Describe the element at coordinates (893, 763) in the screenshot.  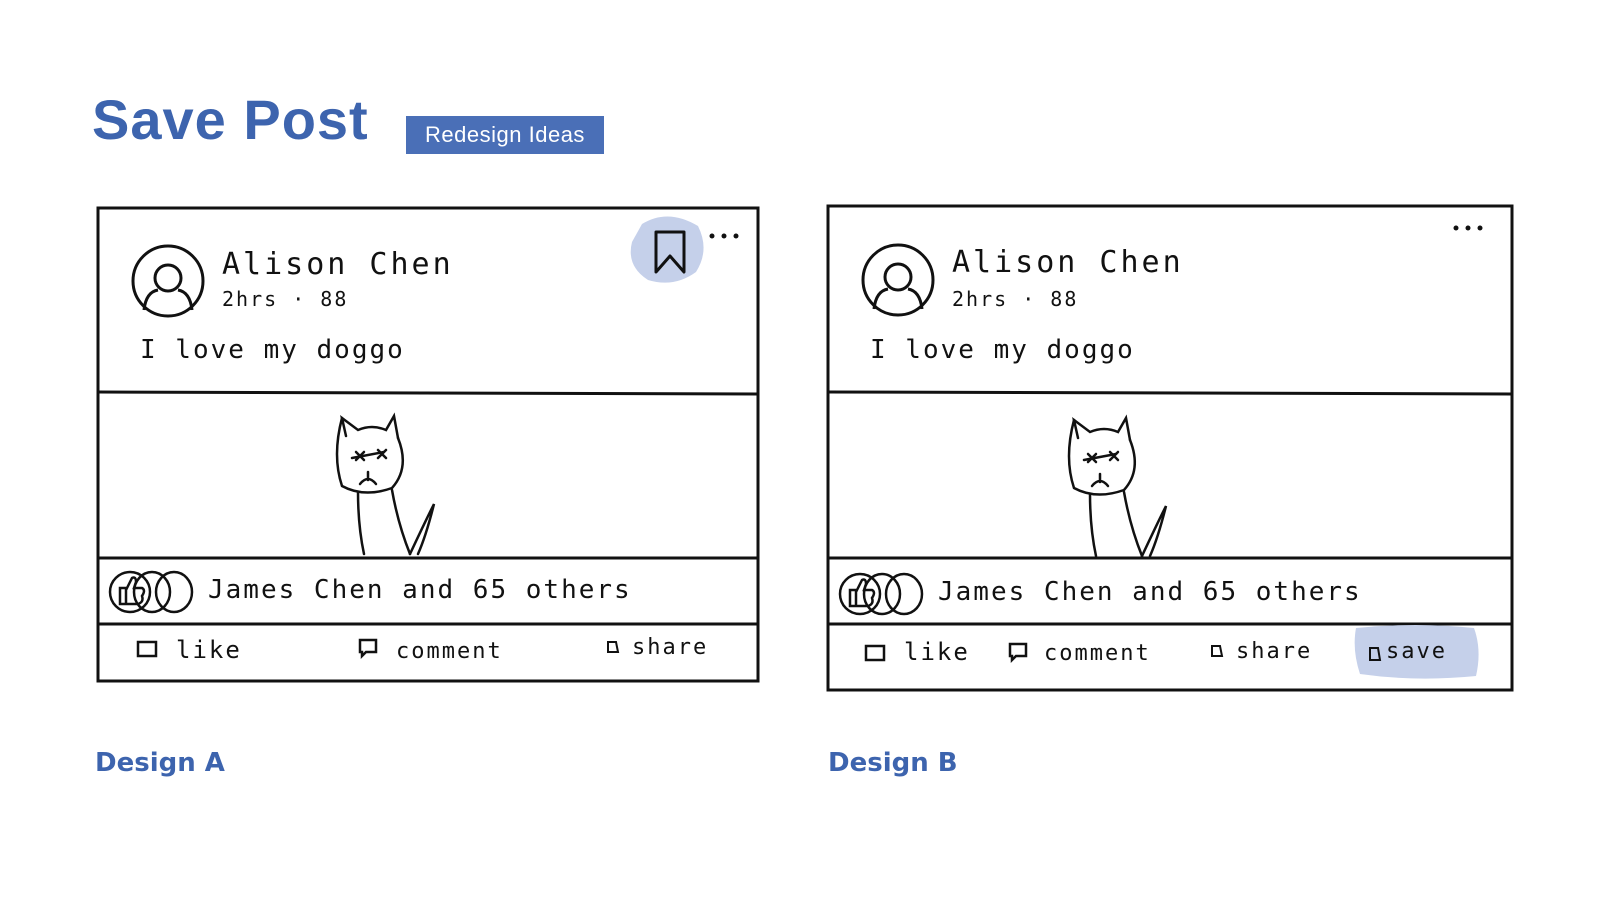
I see `design-b-caption: Design B` at that location.